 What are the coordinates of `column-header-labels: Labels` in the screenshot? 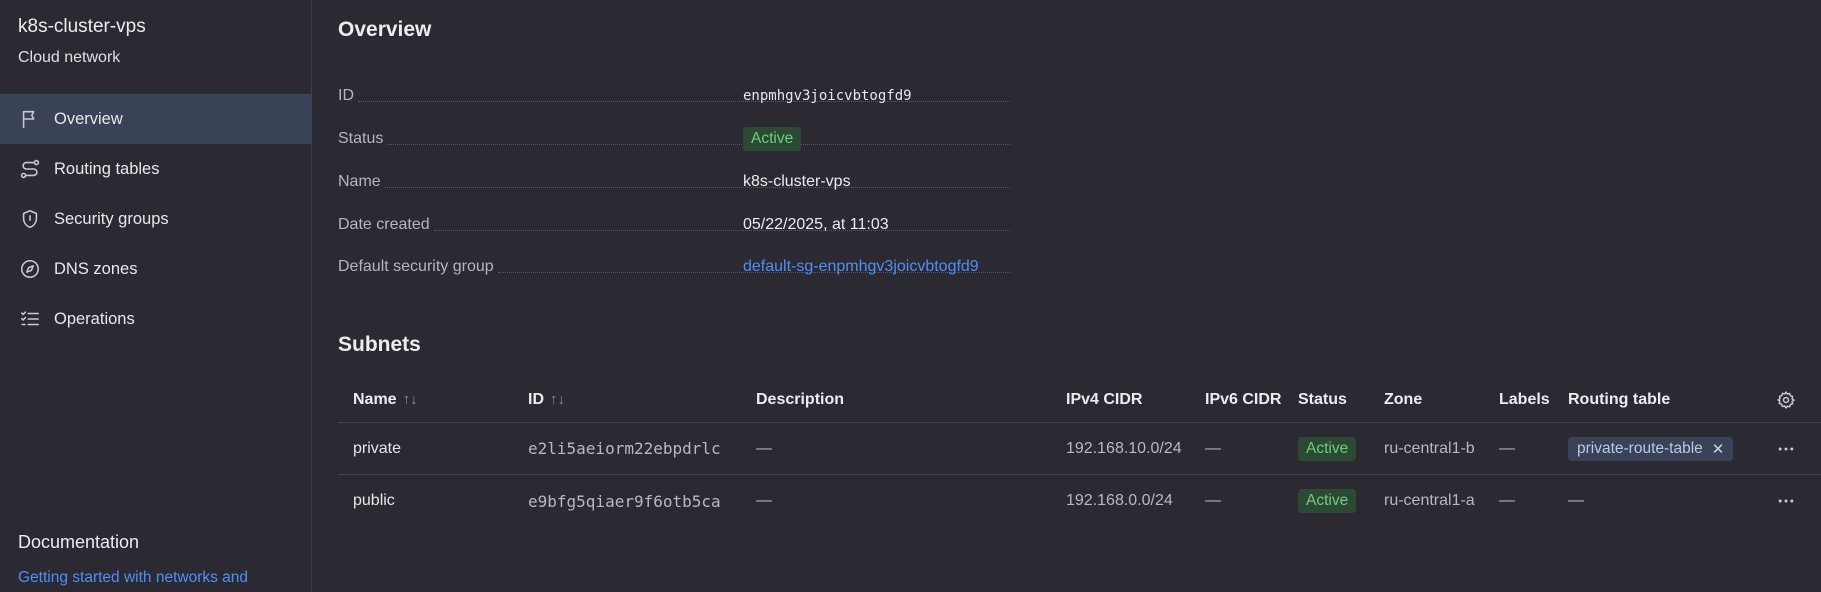 It's located at (1524, 399).